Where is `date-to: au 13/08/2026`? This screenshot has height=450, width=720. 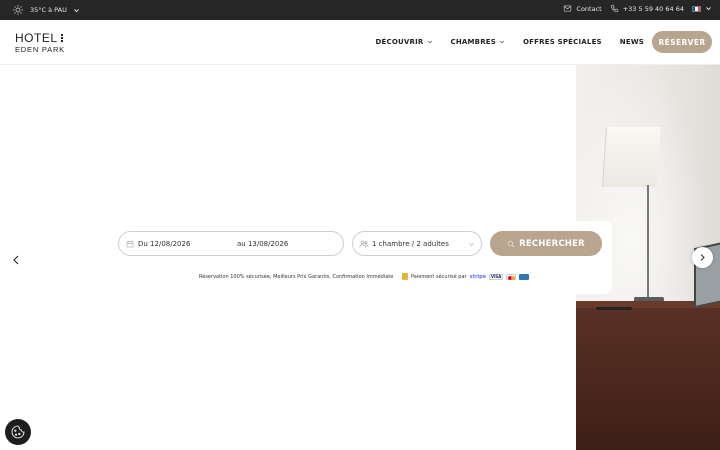
date-to: au 13/08/2026 is located at coordinates (262, 244).